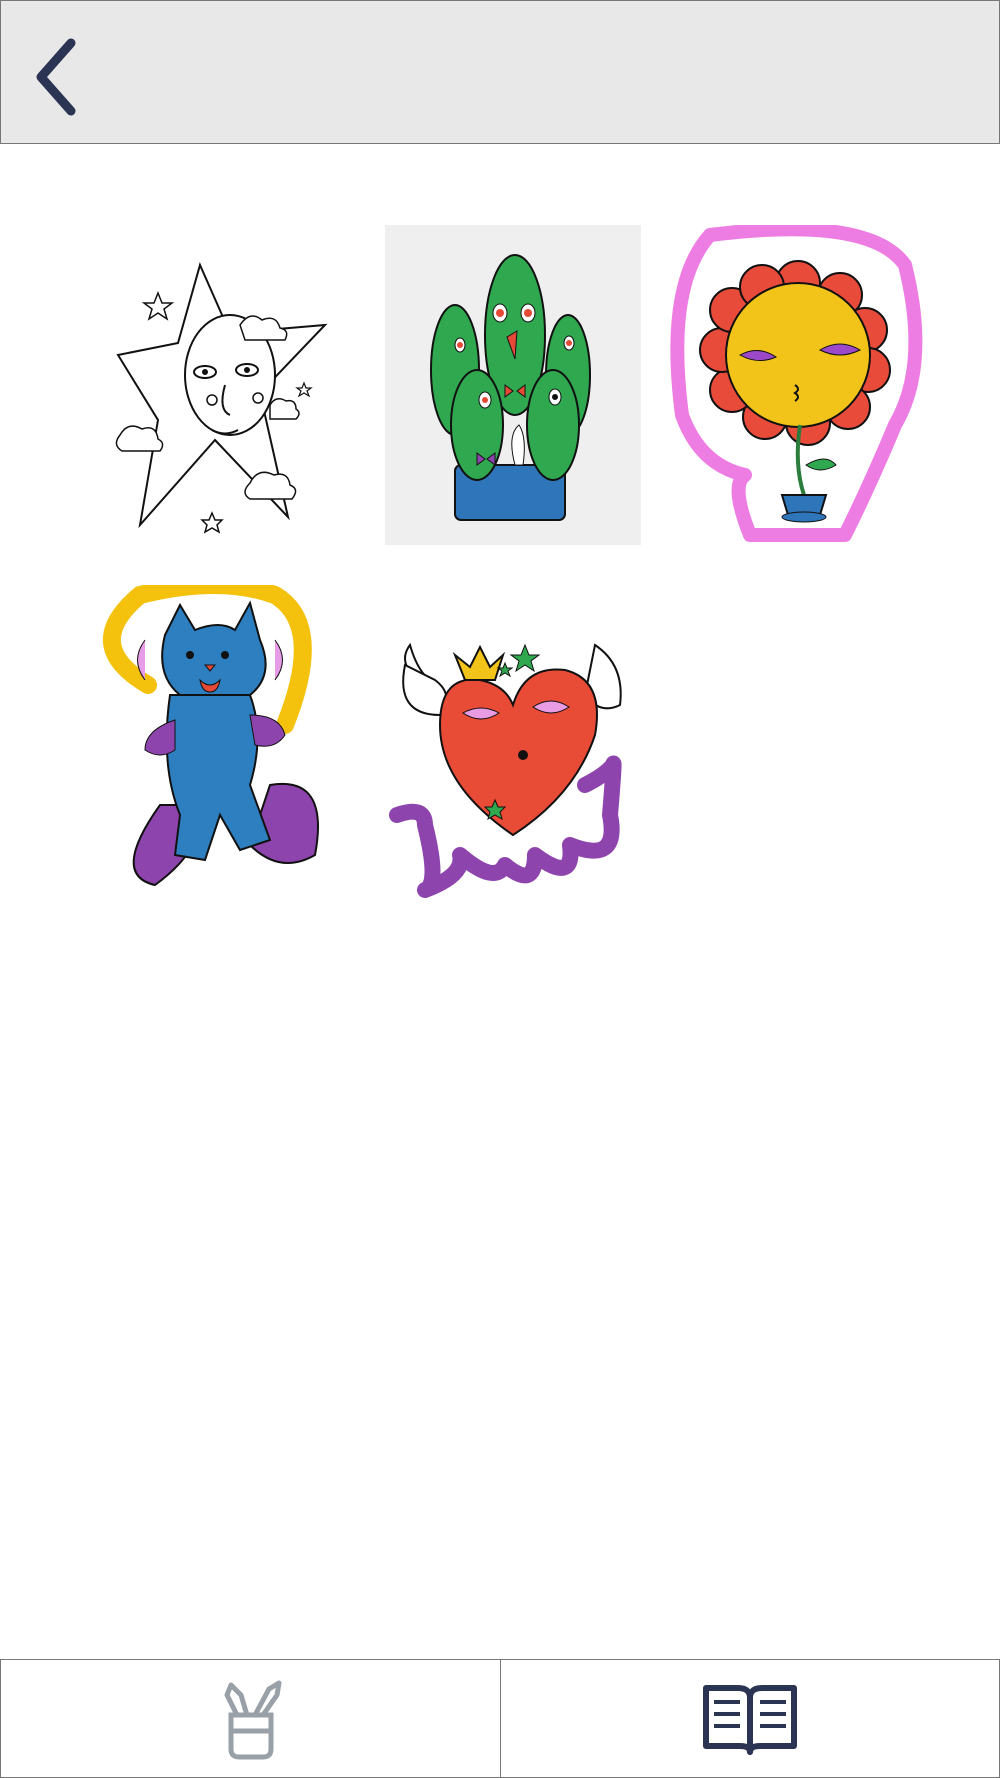  What do you see at coordinates (500, 72) in the screenshot?
I see `top-bar` at bounding box center [500, 72].